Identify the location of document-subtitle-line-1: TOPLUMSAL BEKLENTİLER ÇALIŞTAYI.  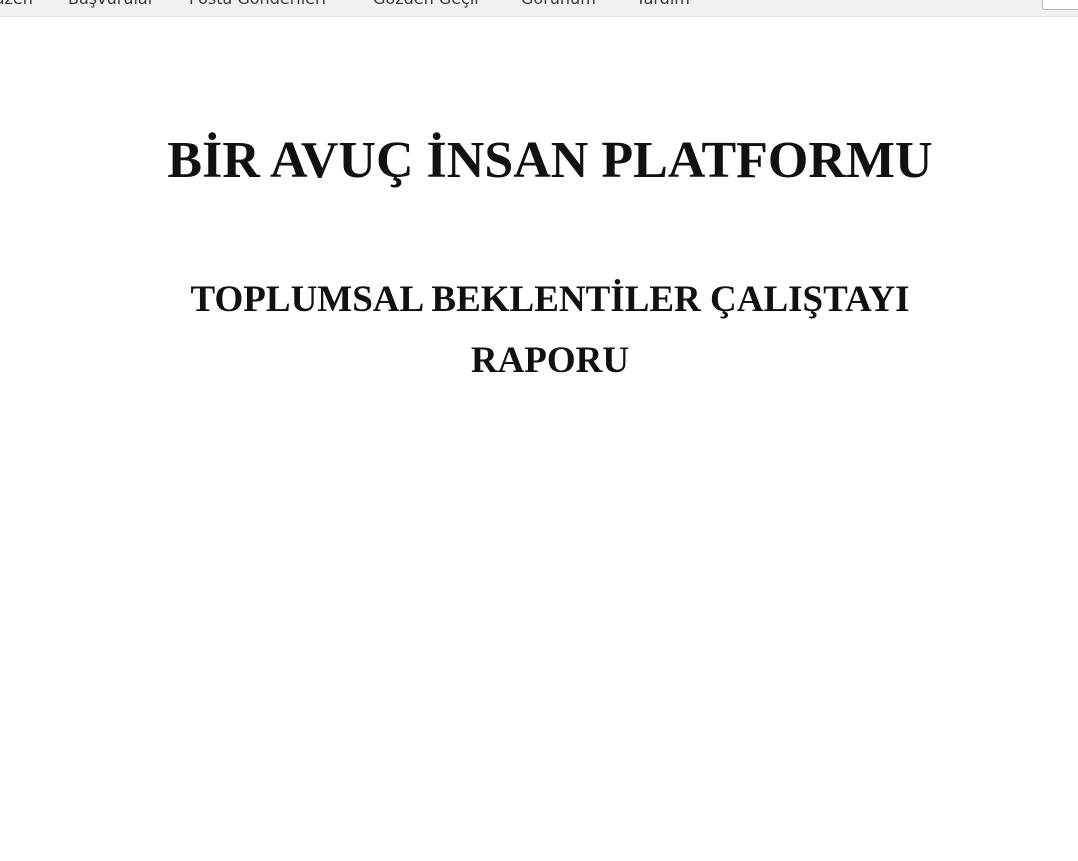
(550, 299).